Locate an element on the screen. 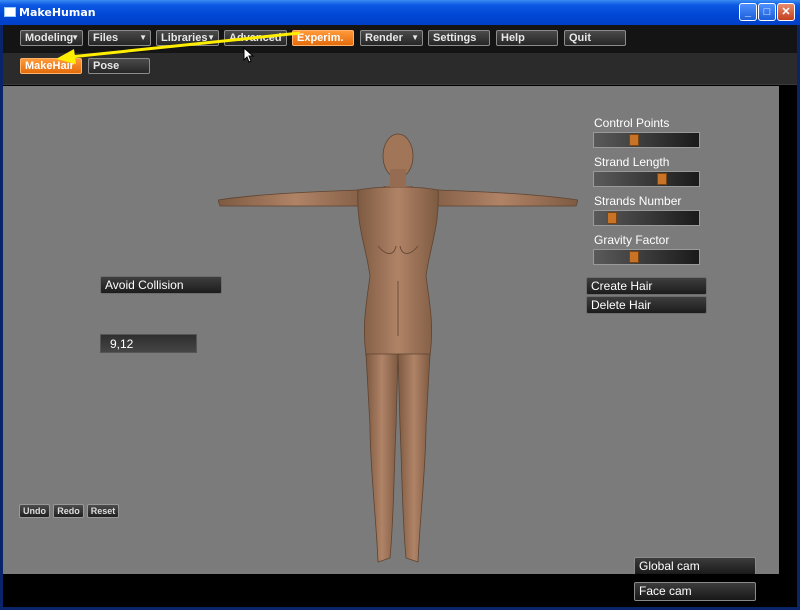 The image size is (800, 610). control-points-slider is located at coordinates (646, 140).